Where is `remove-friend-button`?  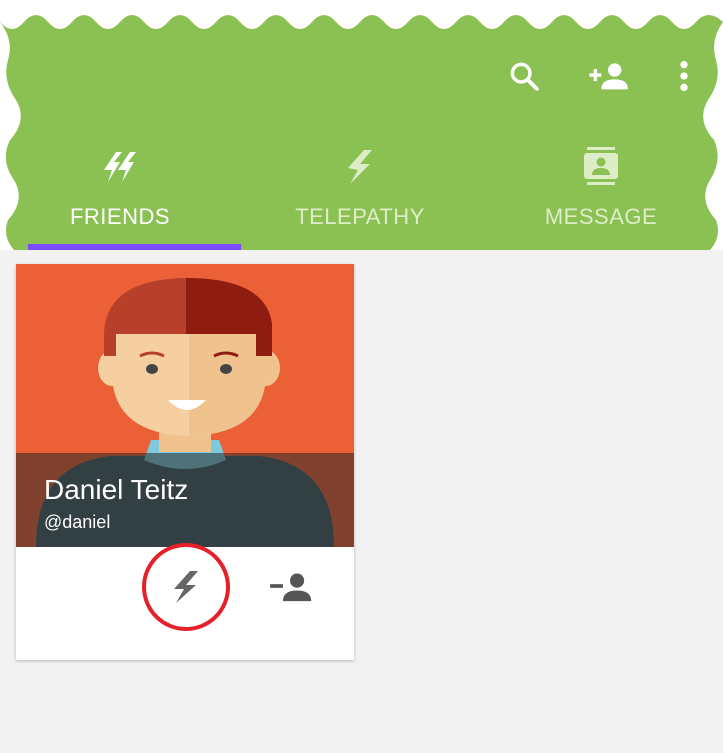
remove-friend-button is located at coordinates (290, 587).